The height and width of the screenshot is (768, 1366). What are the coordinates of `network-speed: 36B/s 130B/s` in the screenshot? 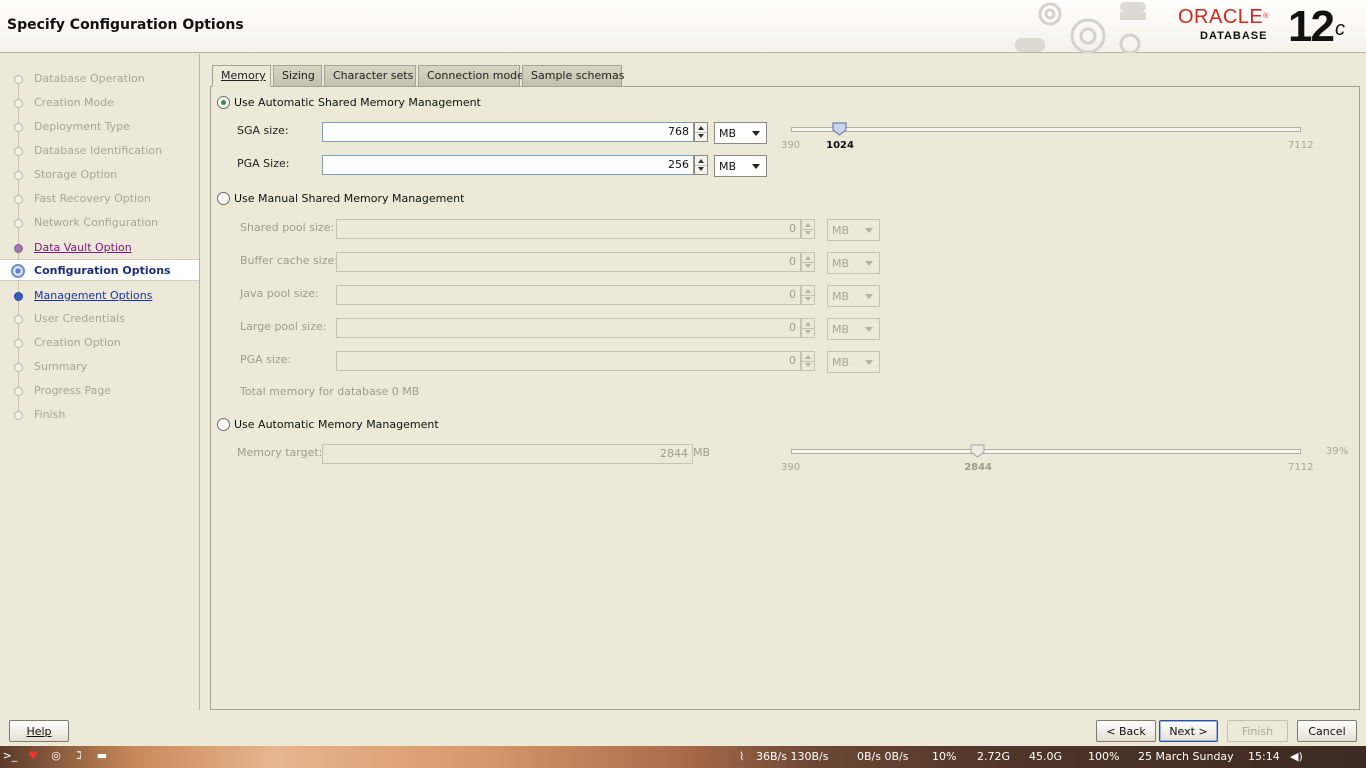 It's located at (792, 756).